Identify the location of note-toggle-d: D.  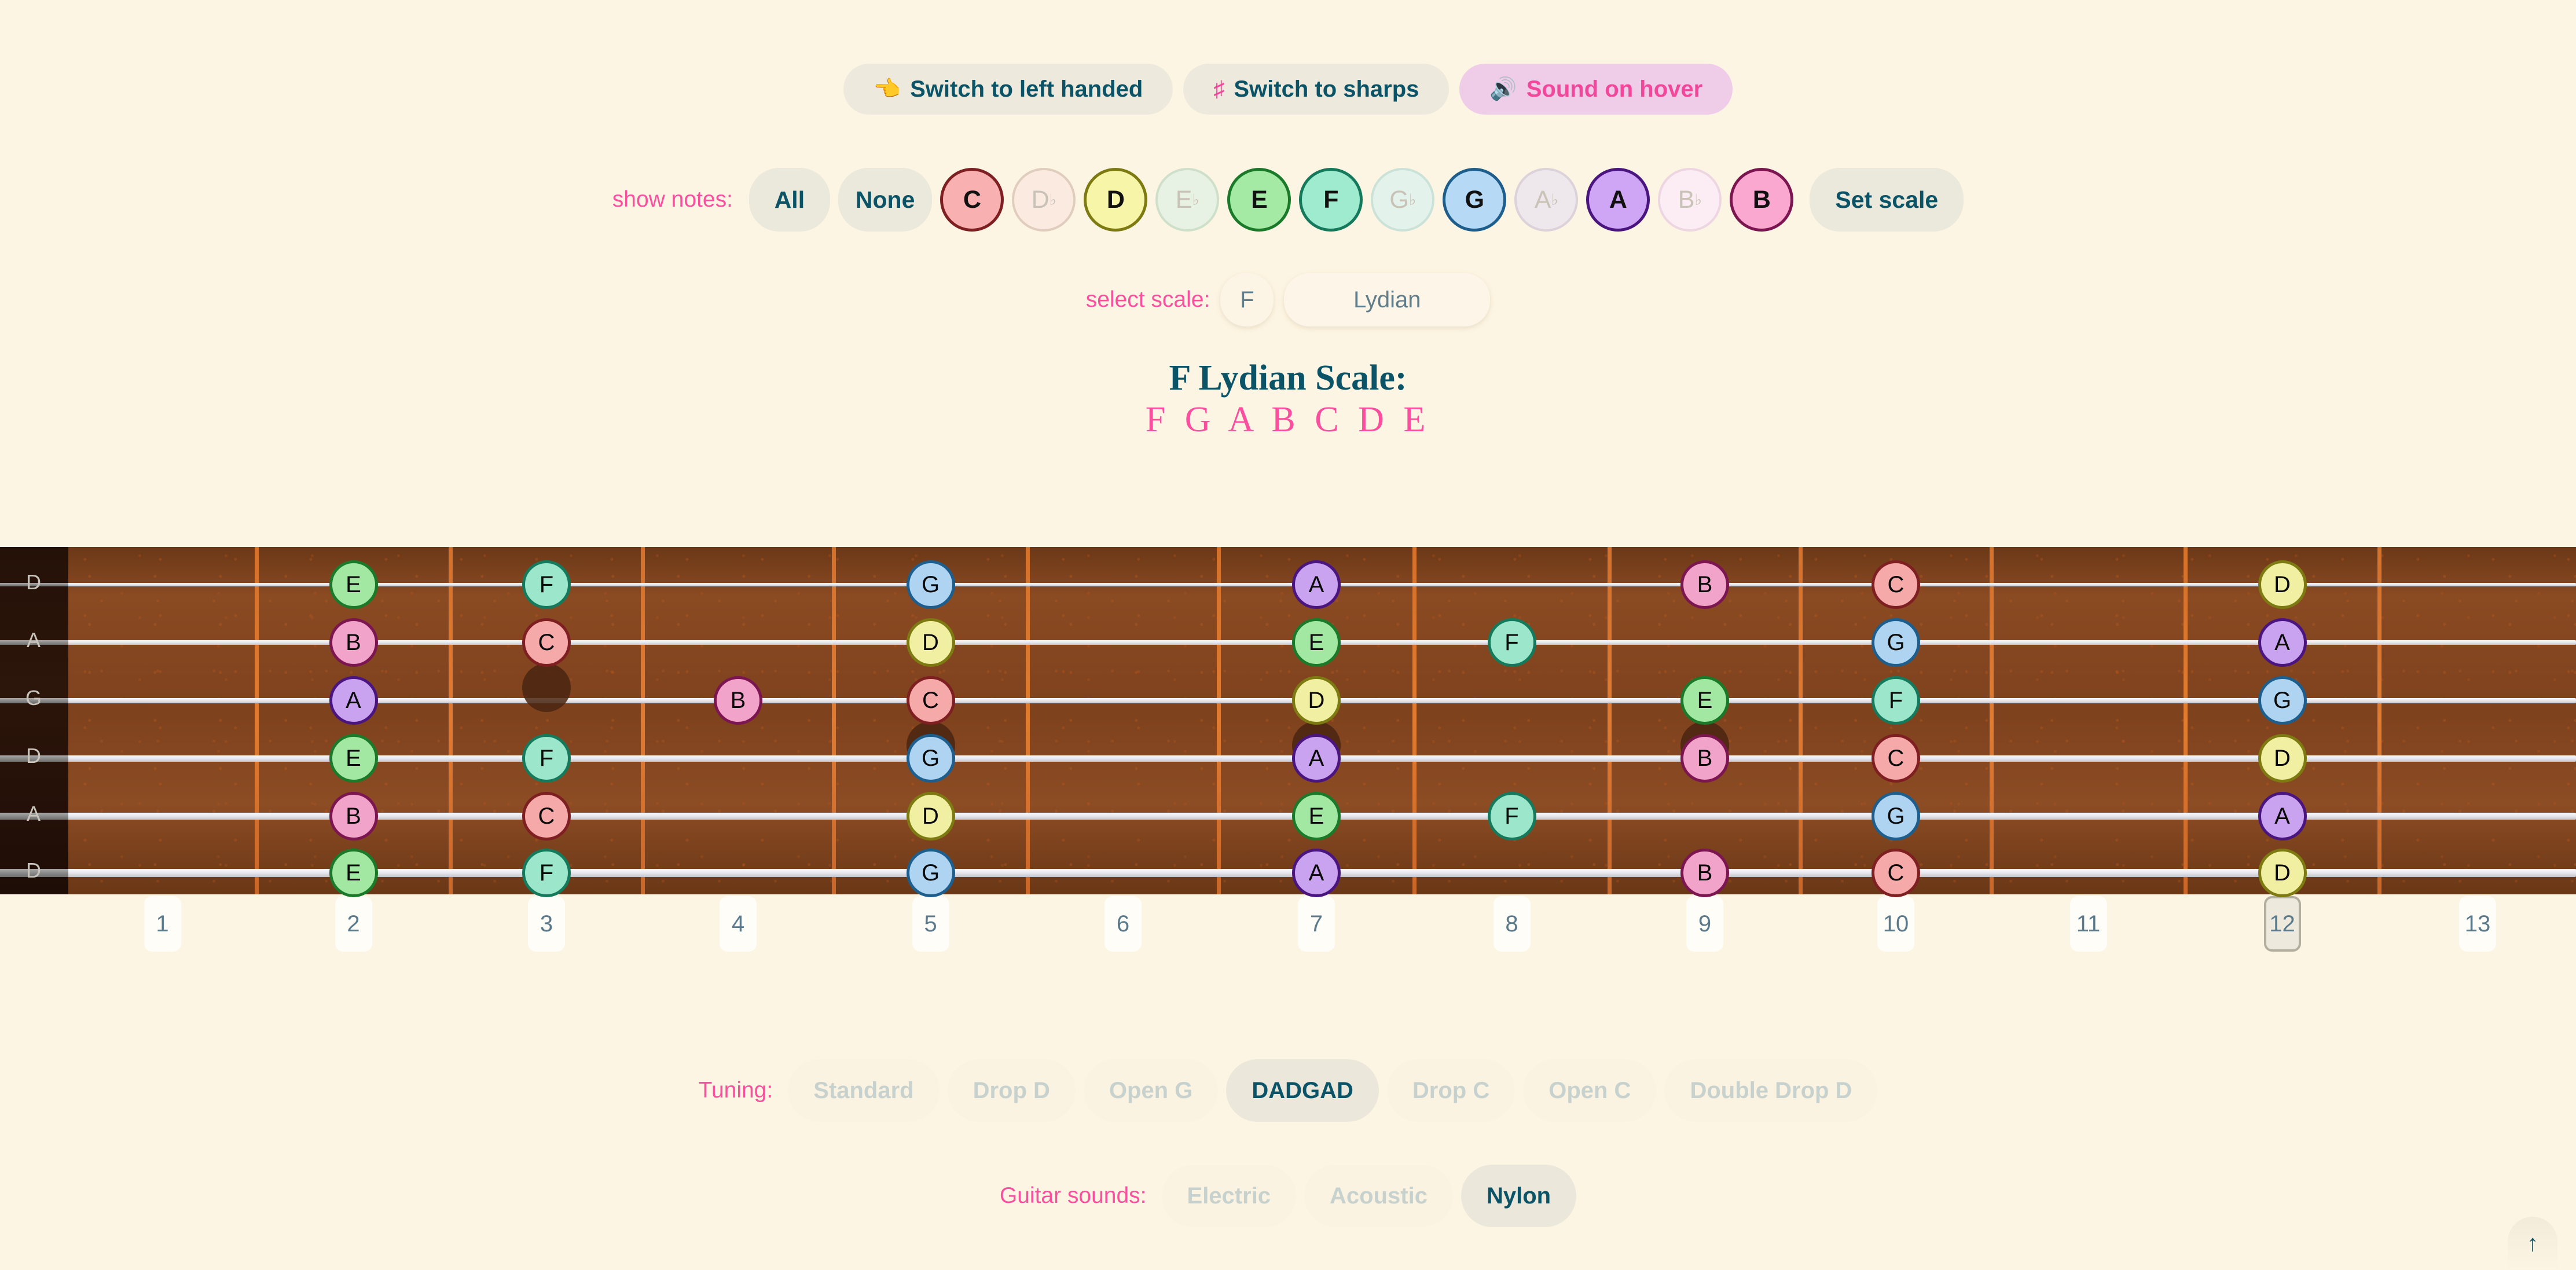
(1116, 200).